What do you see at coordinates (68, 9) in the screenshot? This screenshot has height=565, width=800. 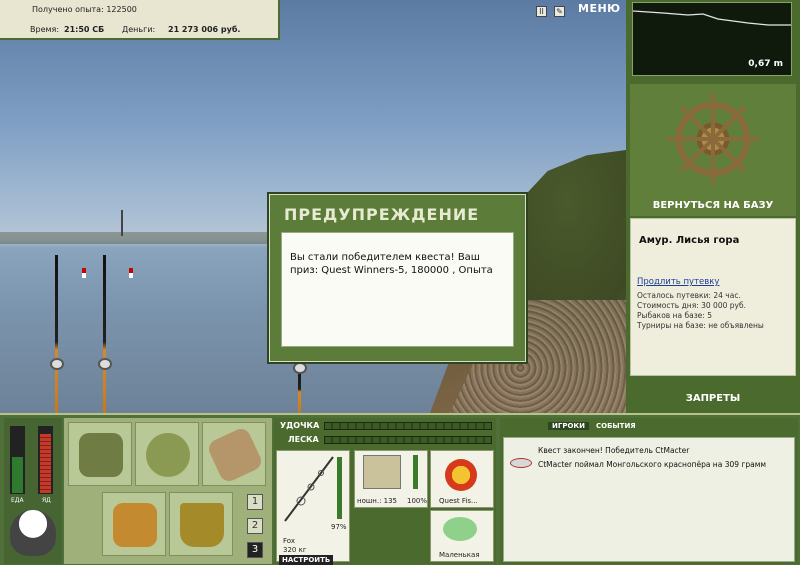 I see `exp-label: Получено опыта:` at bounding box center [68, 9].